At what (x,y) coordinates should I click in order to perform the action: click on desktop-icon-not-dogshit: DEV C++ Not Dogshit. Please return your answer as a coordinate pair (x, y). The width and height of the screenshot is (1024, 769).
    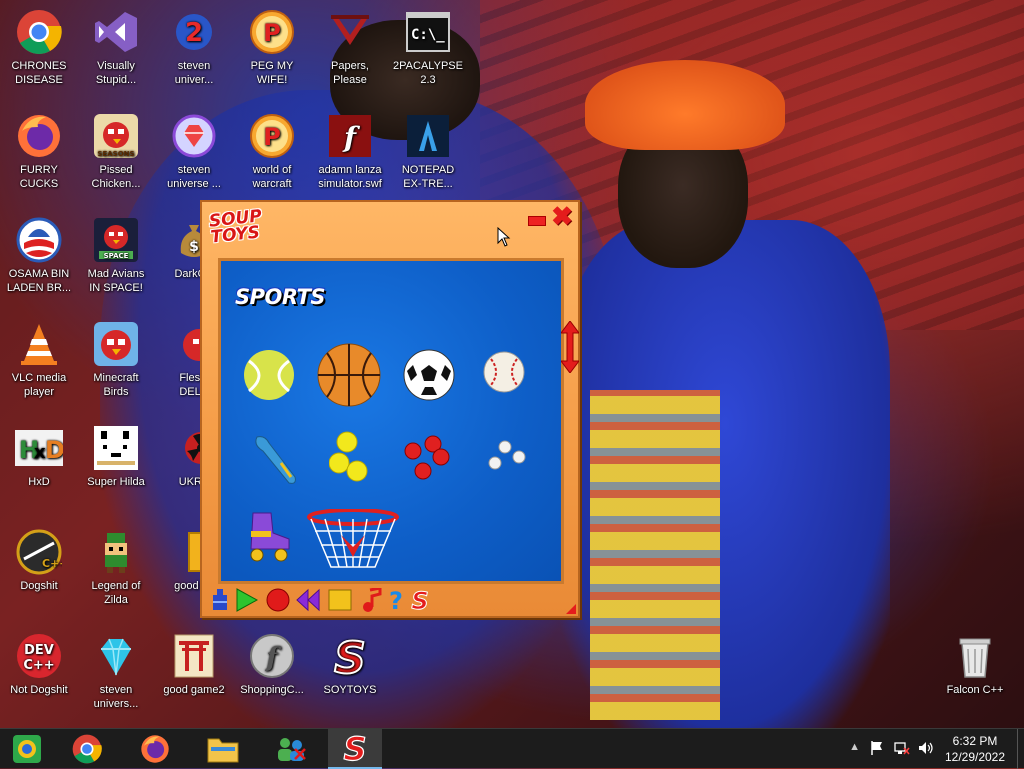
    Looking at the image, I should click on (39, 664).